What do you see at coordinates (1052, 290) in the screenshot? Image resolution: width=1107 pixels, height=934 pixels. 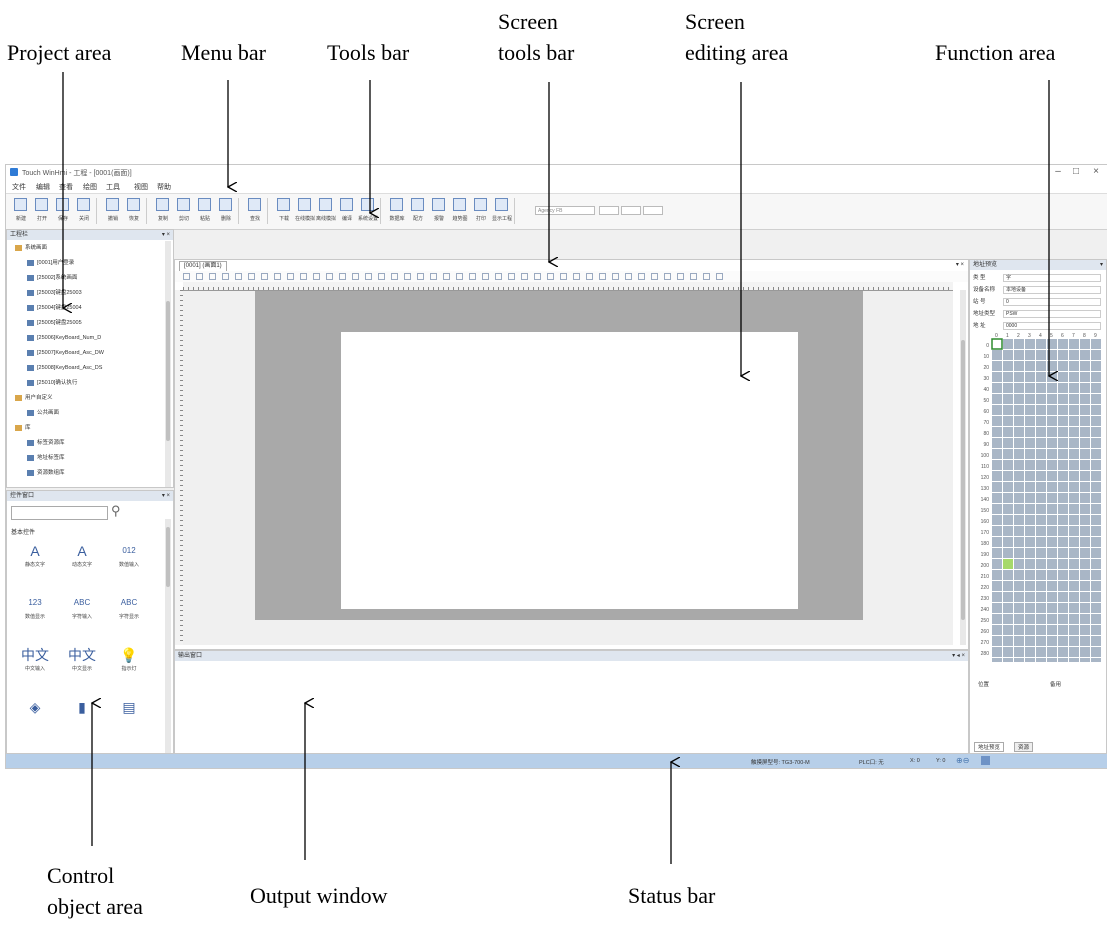 I see `property-value: 本地设备` at bounding box center [1052, 290].